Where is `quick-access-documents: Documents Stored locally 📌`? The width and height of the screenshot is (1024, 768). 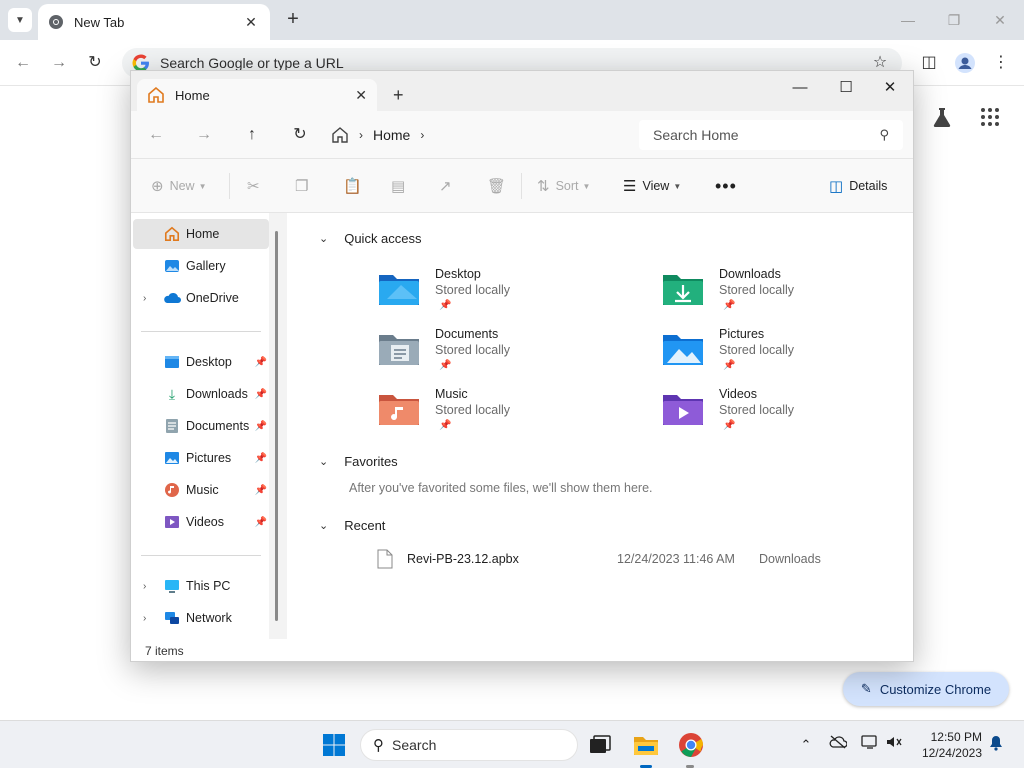
quick-access-documents: Documents Stored locally 📌 is located at coordinates (507, 355).